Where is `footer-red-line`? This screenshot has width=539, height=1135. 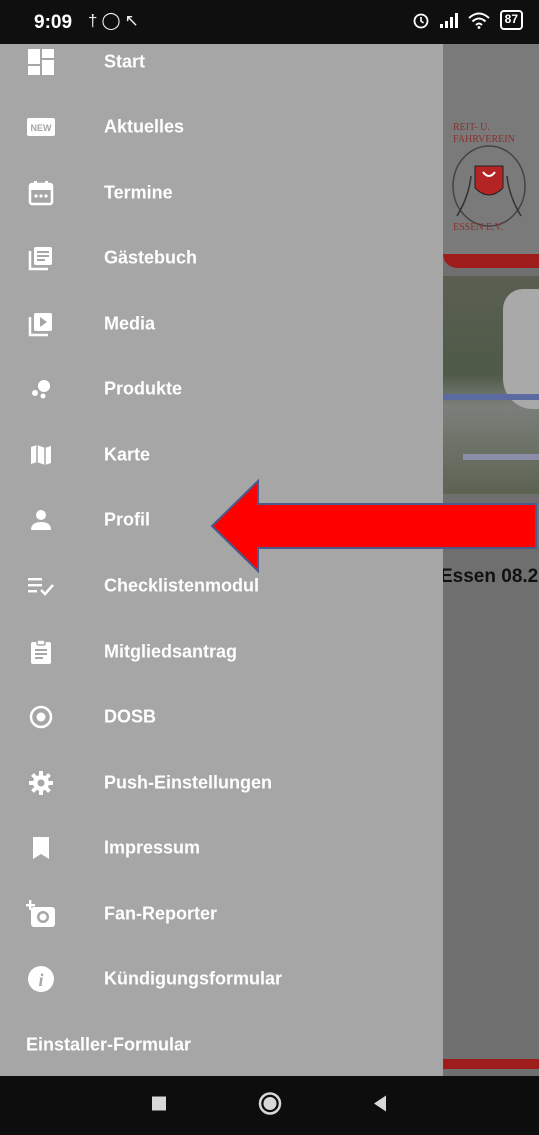
footer-red-line is located at coordinates (491, 1064).